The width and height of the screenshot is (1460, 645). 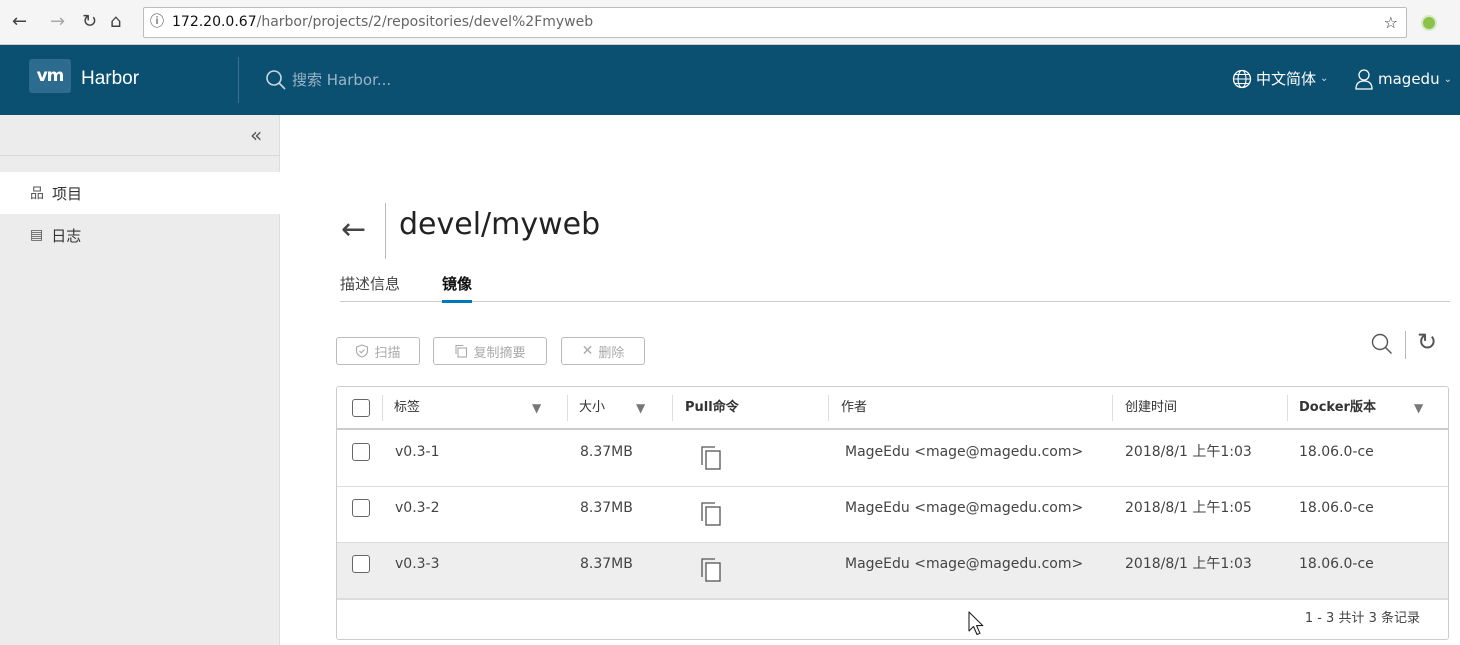 What do you see at coordinates (370, 286) in the screenshot?
I see `tab-description: 描述信息` at bounding box center [370, 286].